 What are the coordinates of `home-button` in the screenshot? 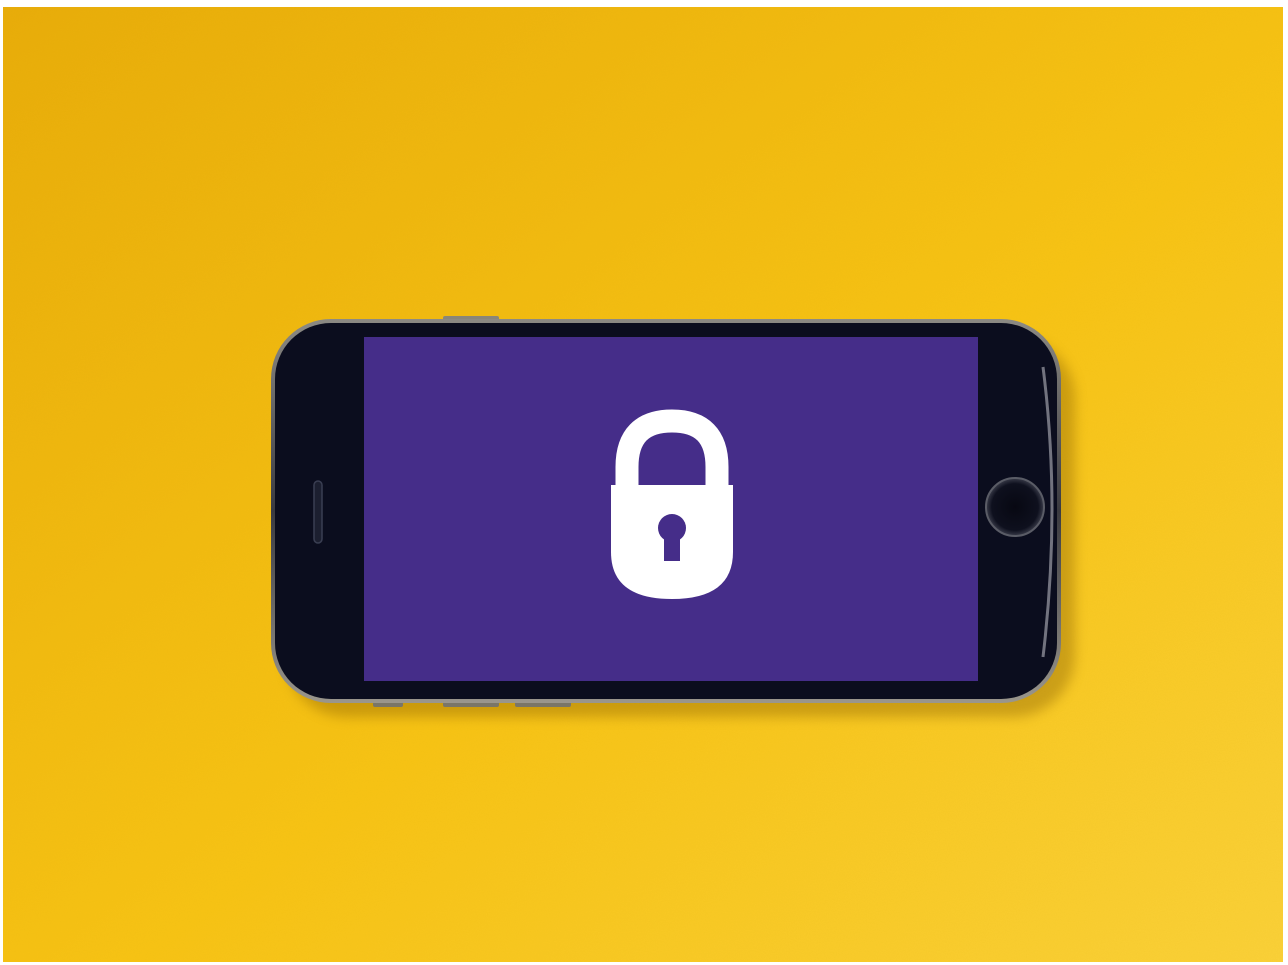 It's located at (1015, 507).